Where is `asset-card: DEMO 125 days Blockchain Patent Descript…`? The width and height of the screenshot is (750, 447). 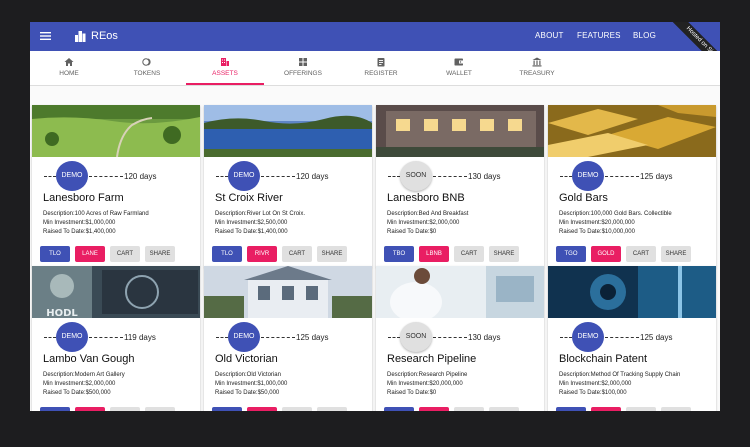
asset-card: DEMO 125 days Blockchain Patent Descript… is located at coordinates (632, 338).